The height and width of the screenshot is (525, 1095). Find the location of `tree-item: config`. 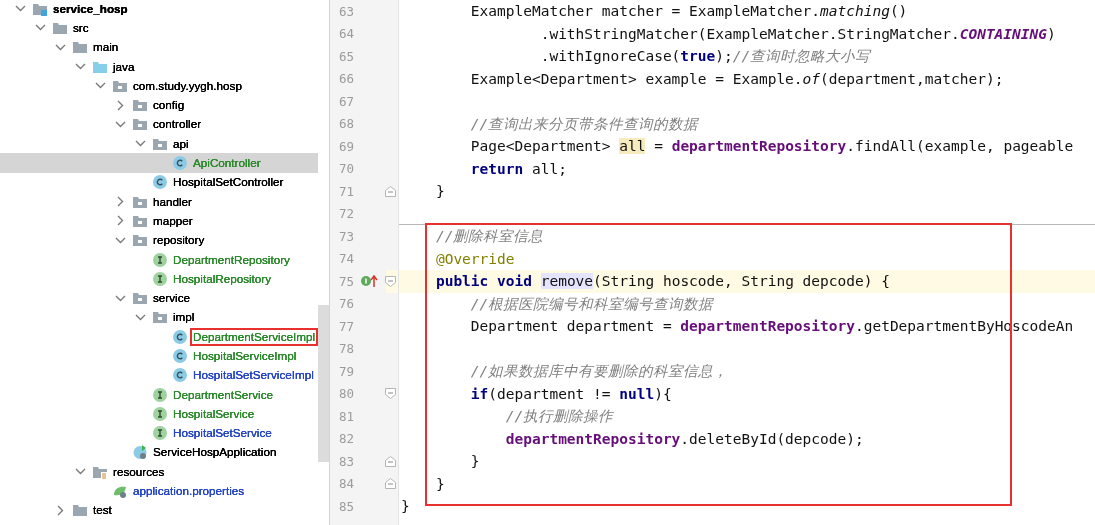

tree-item: config is located at coordinates (159, 105).